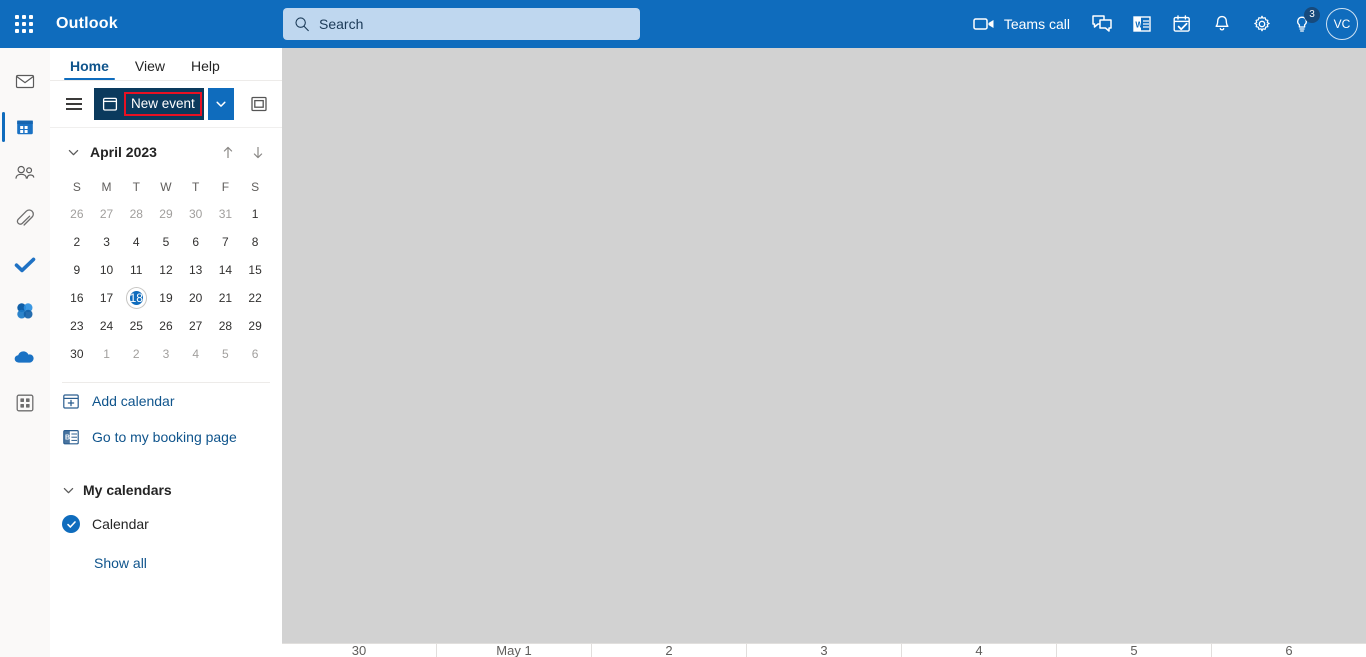 This screenshot has height=657, width=1366. I want to click on search-input: Search, so click(341, 24).